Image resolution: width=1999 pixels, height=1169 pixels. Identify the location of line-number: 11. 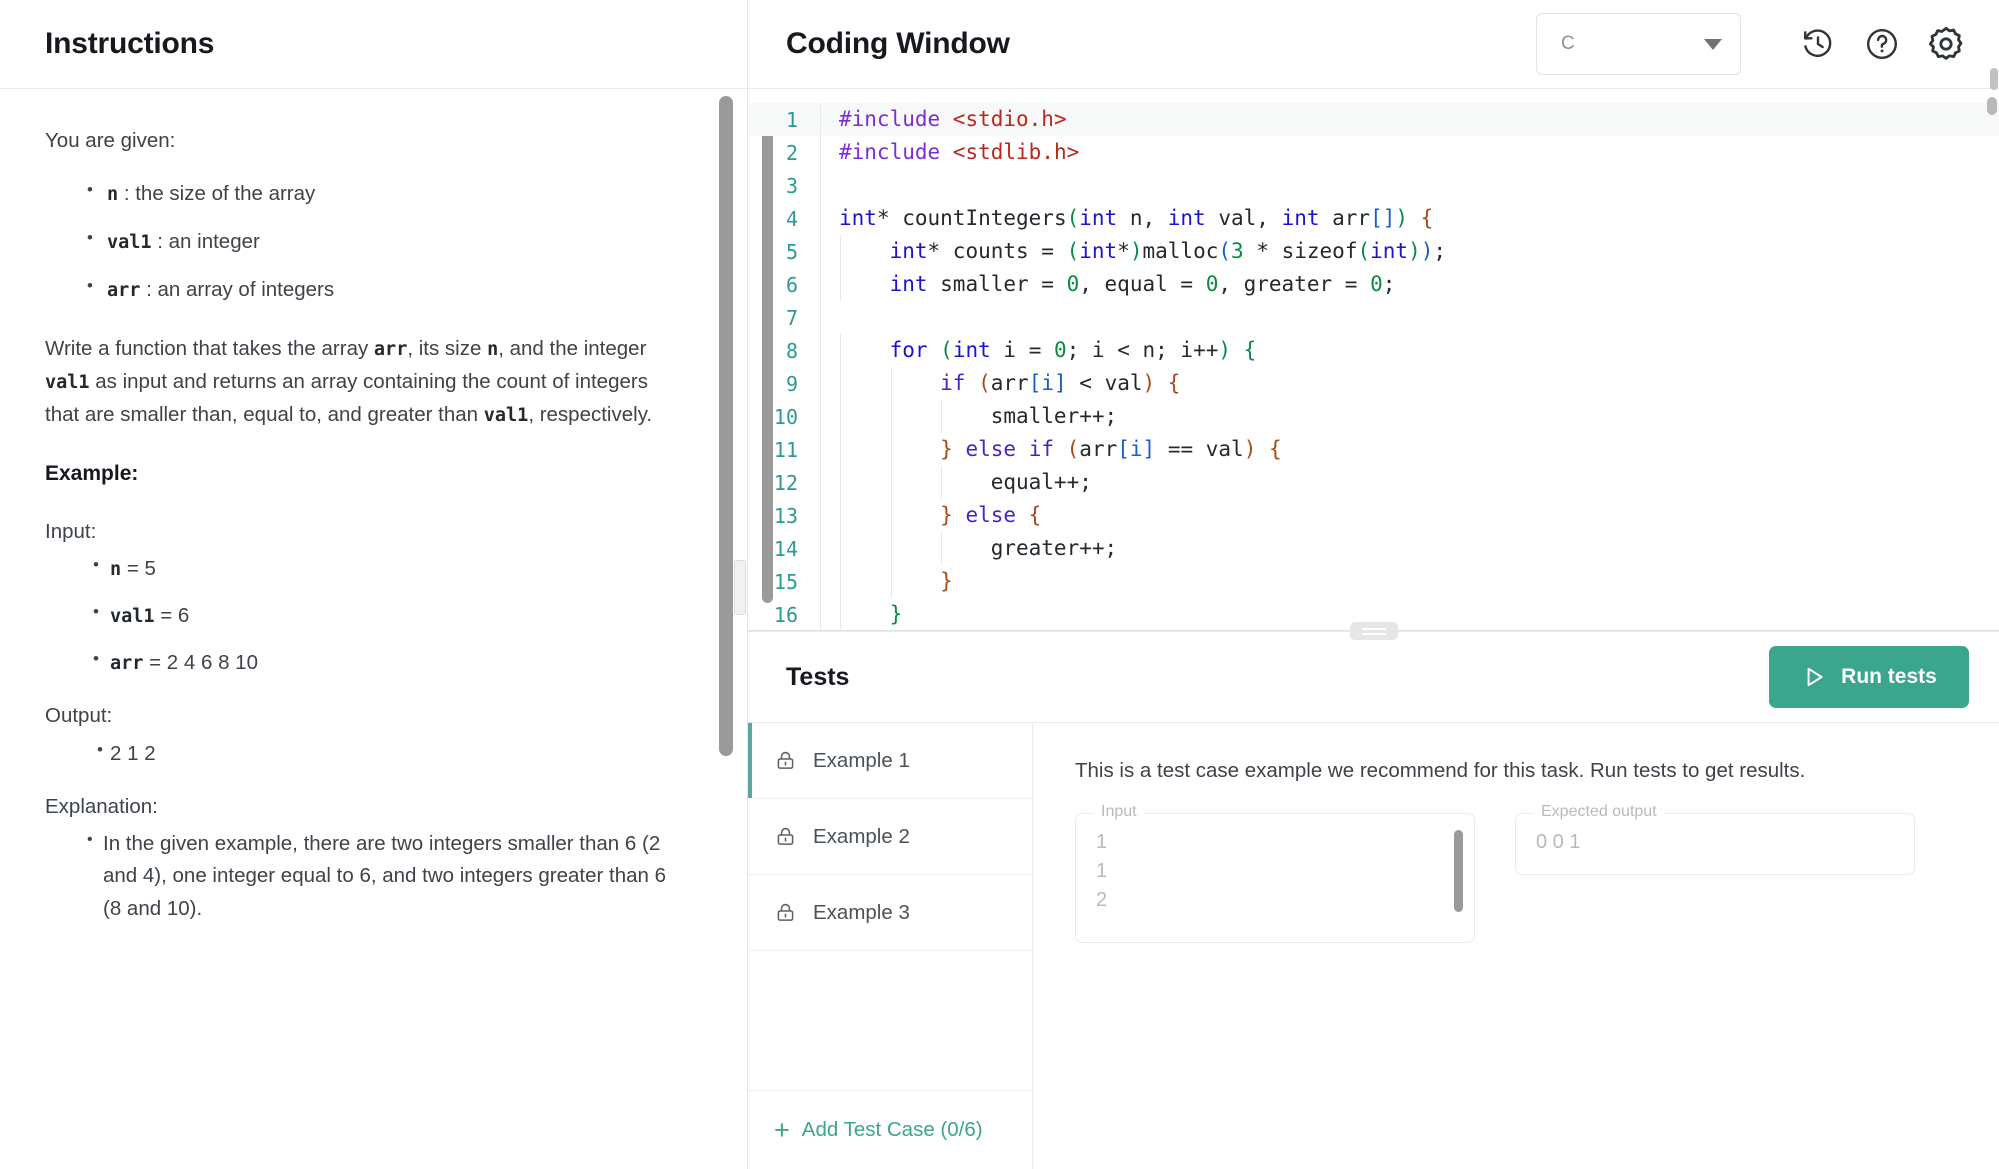
(785, 449).